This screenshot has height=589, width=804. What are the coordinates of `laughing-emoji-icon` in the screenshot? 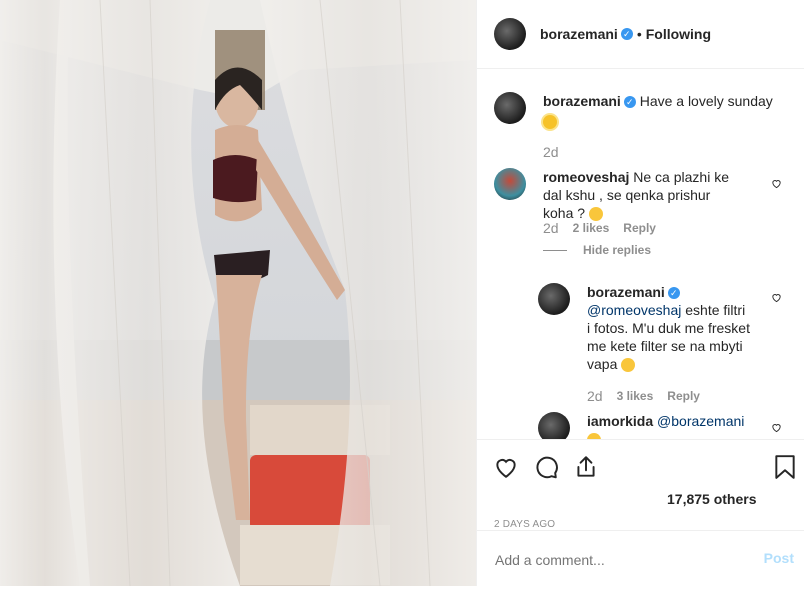 It's located at (628, 365).